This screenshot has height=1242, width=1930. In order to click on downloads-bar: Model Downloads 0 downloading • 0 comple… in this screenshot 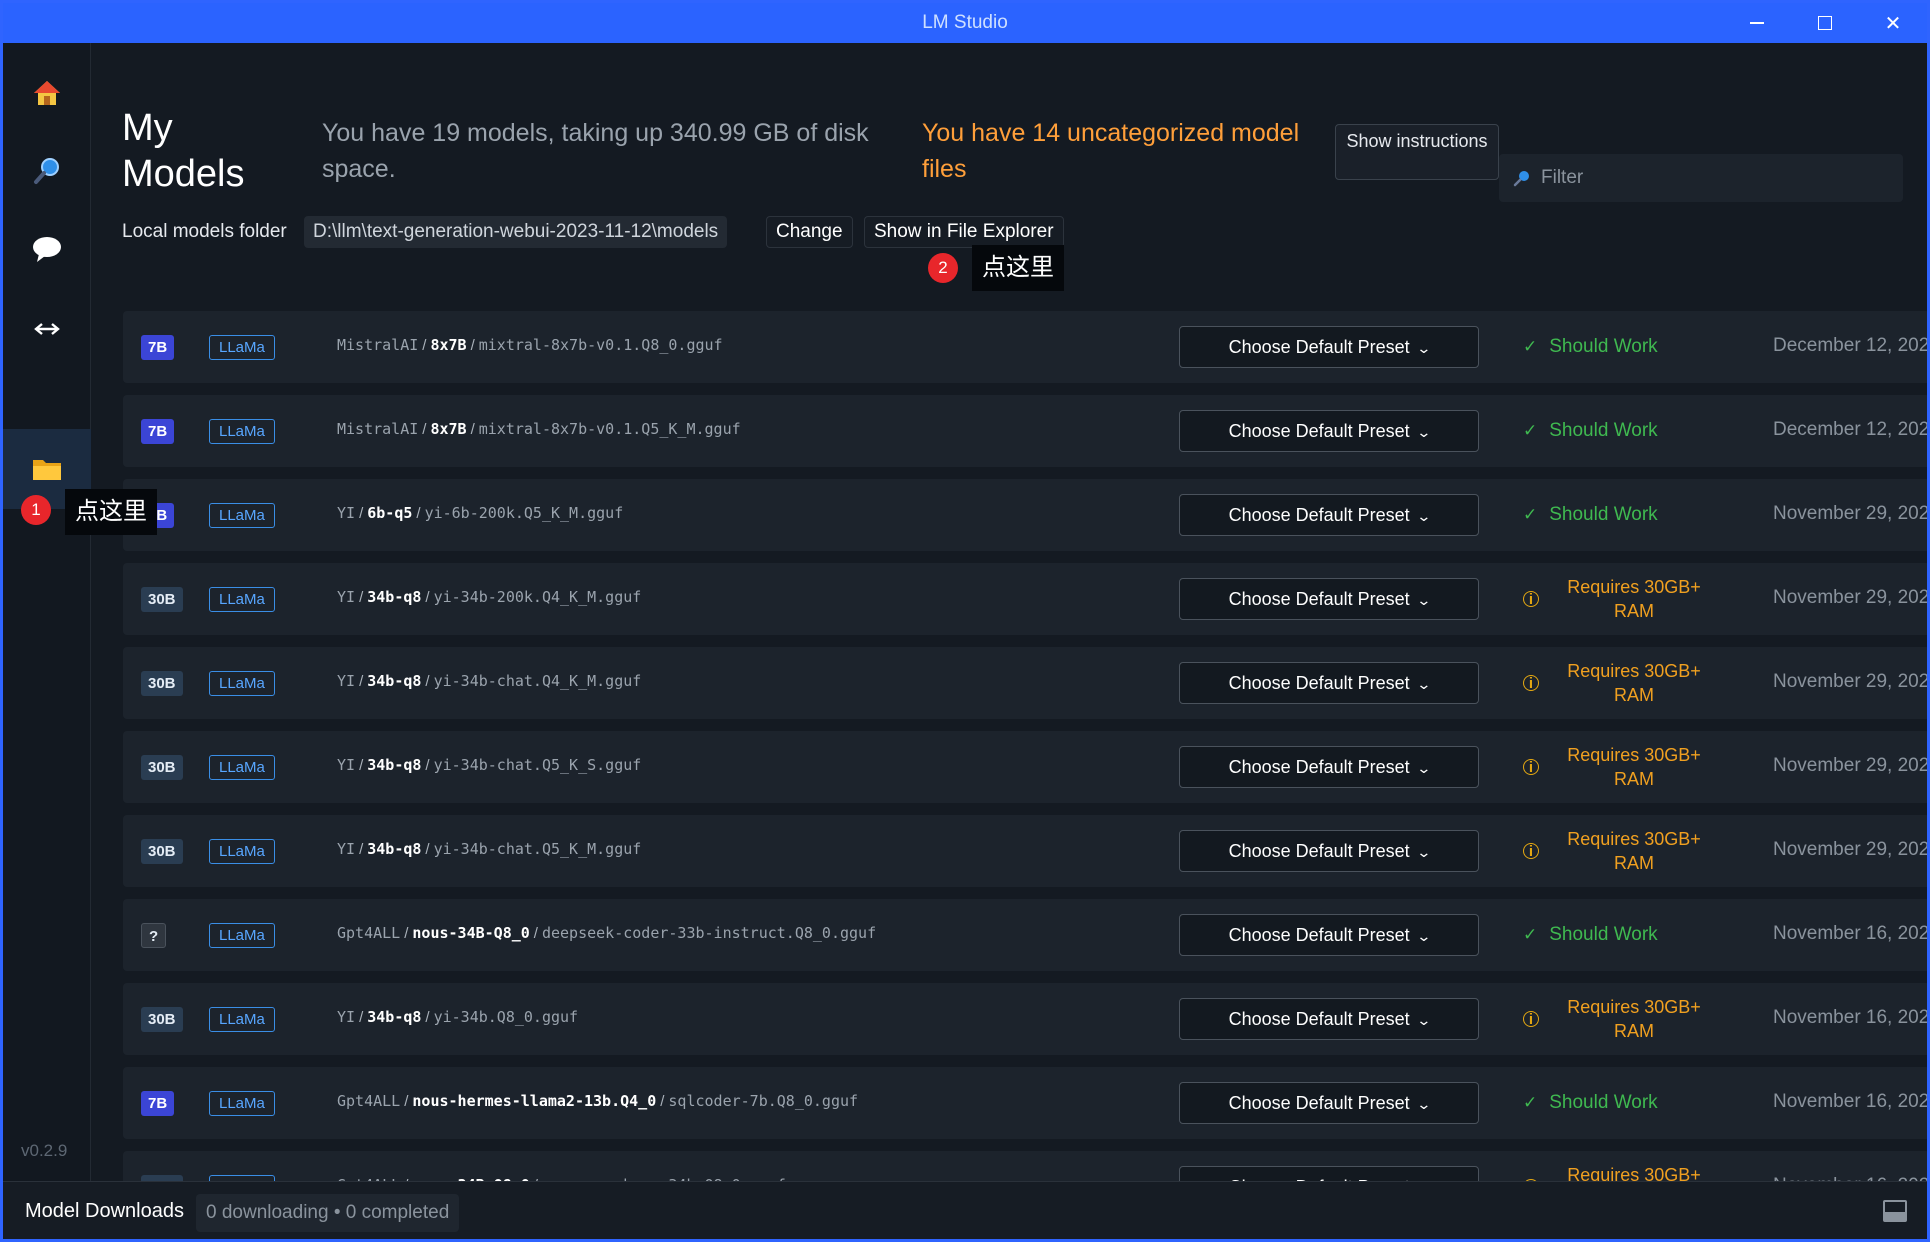, I will do `click(965, 1210)`.